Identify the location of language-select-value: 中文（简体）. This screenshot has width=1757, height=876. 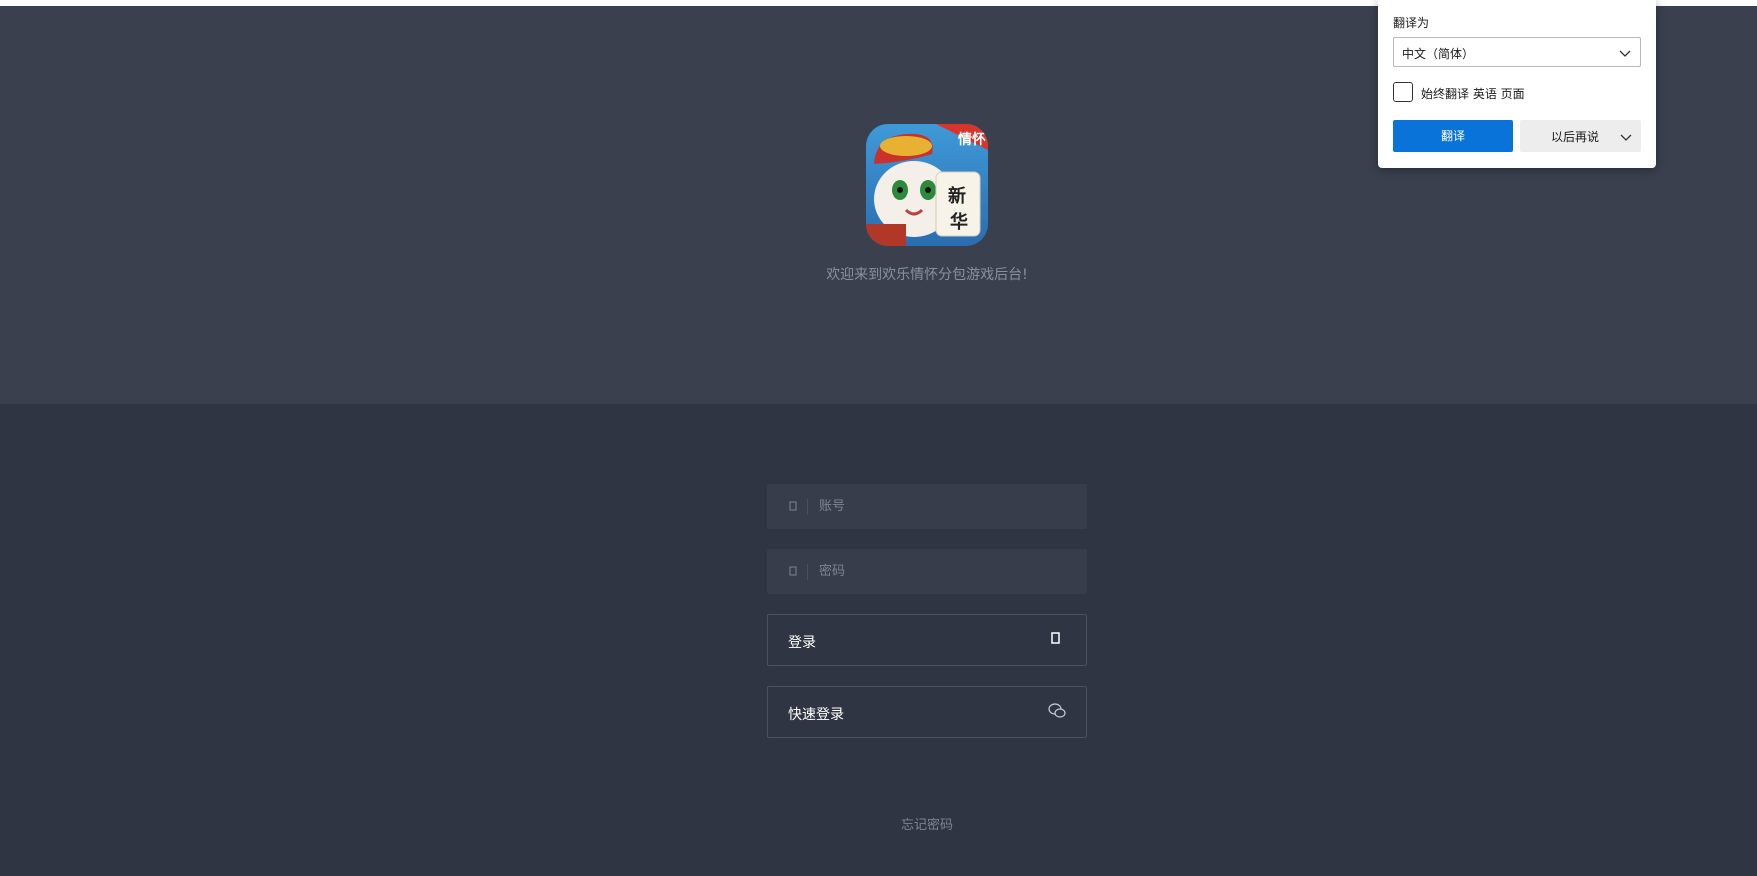
(1438, 54).